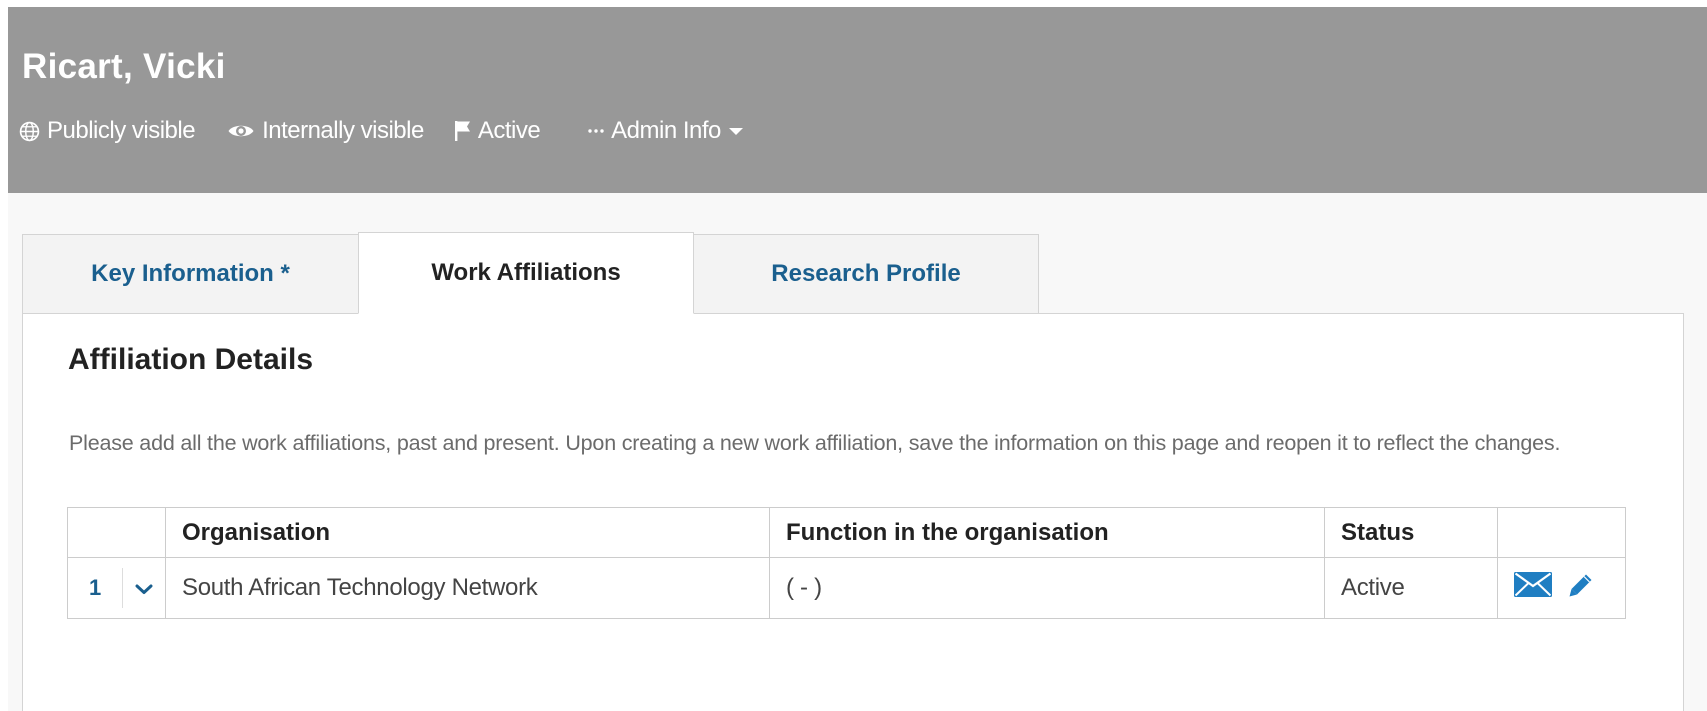 Image resolution: width=1707 pixels, height=711 pixels. I want to click on record-status: Active, so click(497, 131).